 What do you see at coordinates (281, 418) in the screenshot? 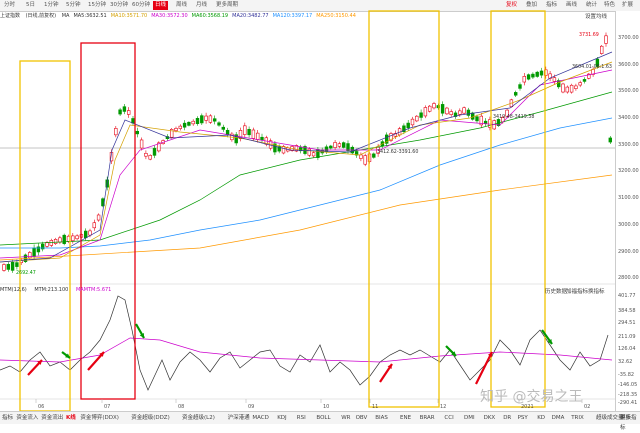
I see `indicator-tab: KDJ` at bounding box center [281, 418].